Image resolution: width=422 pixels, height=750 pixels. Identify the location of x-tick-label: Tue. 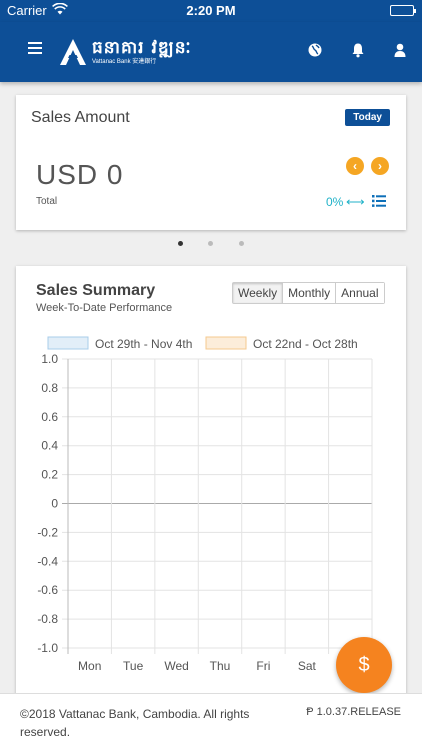
(133, 666).